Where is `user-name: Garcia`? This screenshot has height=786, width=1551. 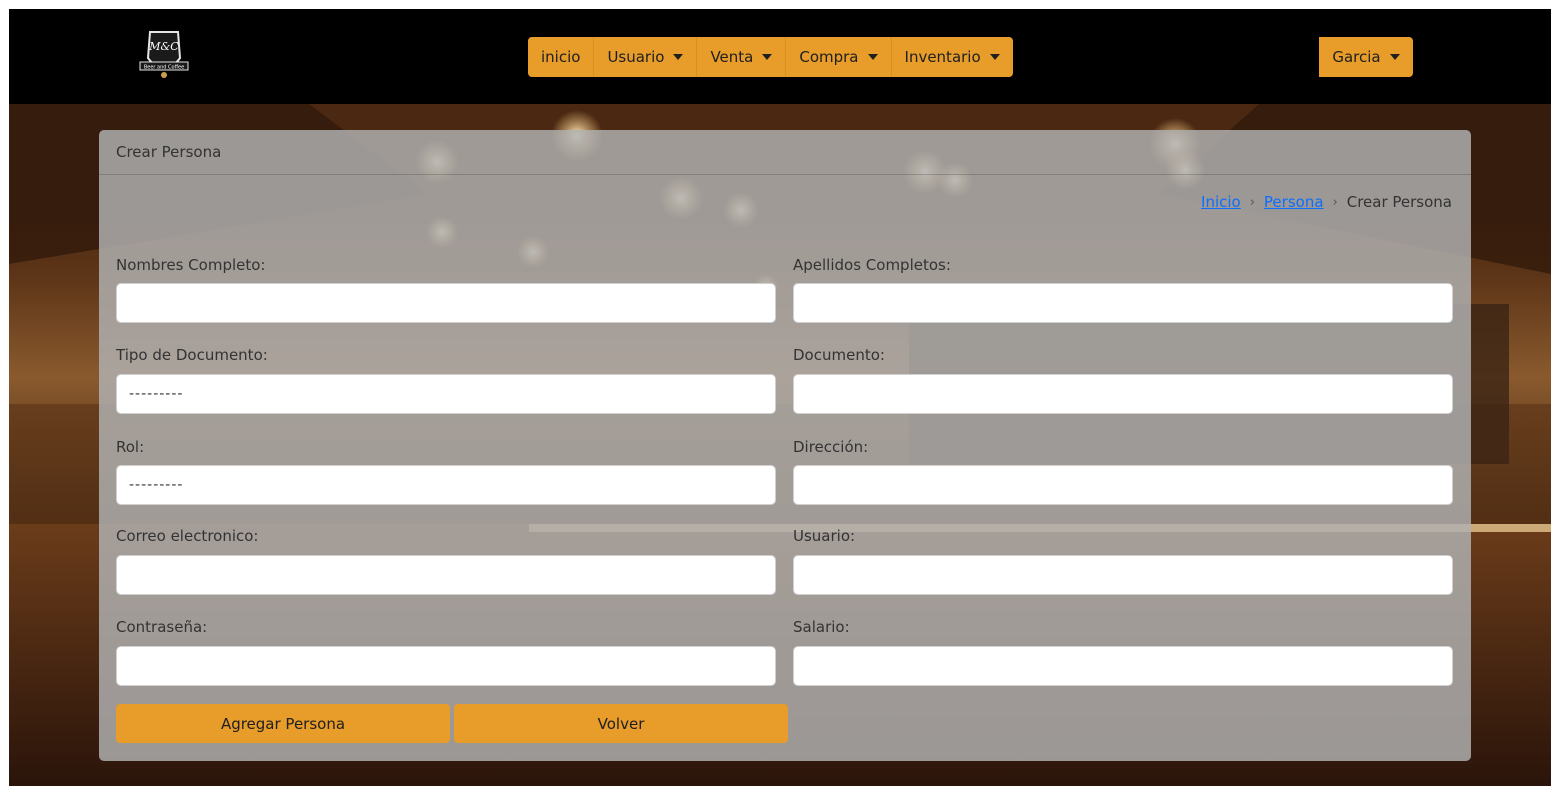
user-name: Garcia is located at coordinates (1356, 57).